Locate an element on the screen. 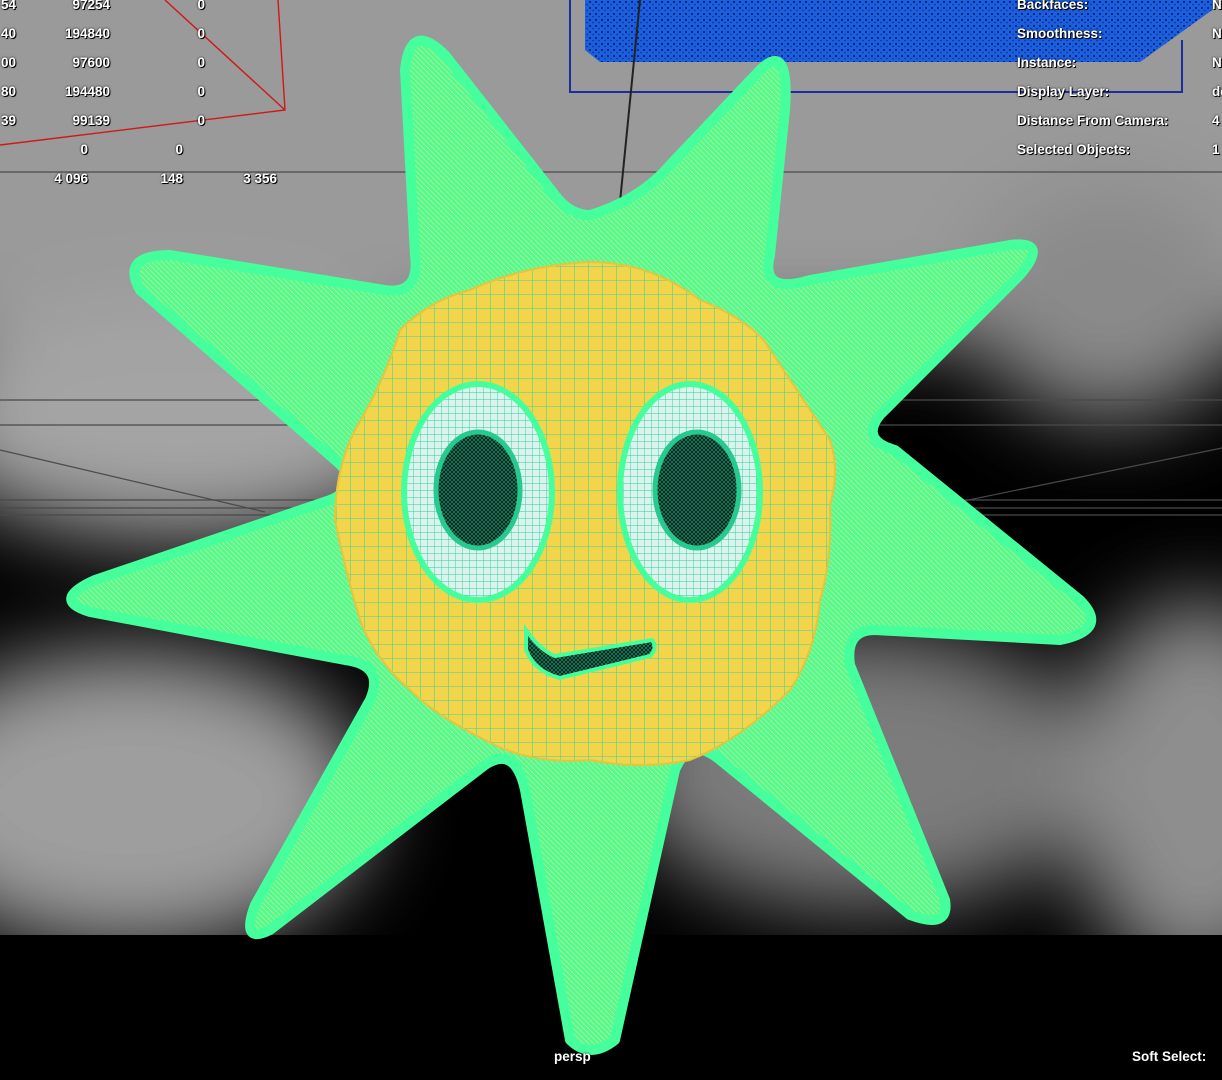 Image resolution: width=1222 pixels, height=1080 pixels. backfaces-label: Backfaces: is located at coordinates (1053, 6).